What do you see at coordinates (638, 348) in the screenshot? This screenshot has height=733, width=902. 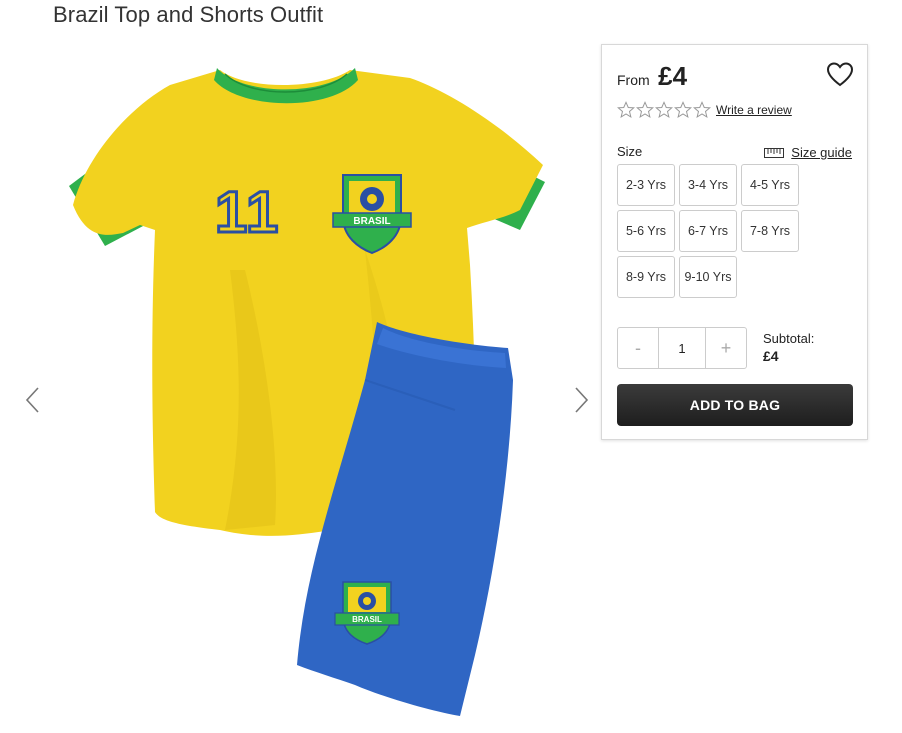 I see `decrement-button: -` at bounding box center [638, 348].